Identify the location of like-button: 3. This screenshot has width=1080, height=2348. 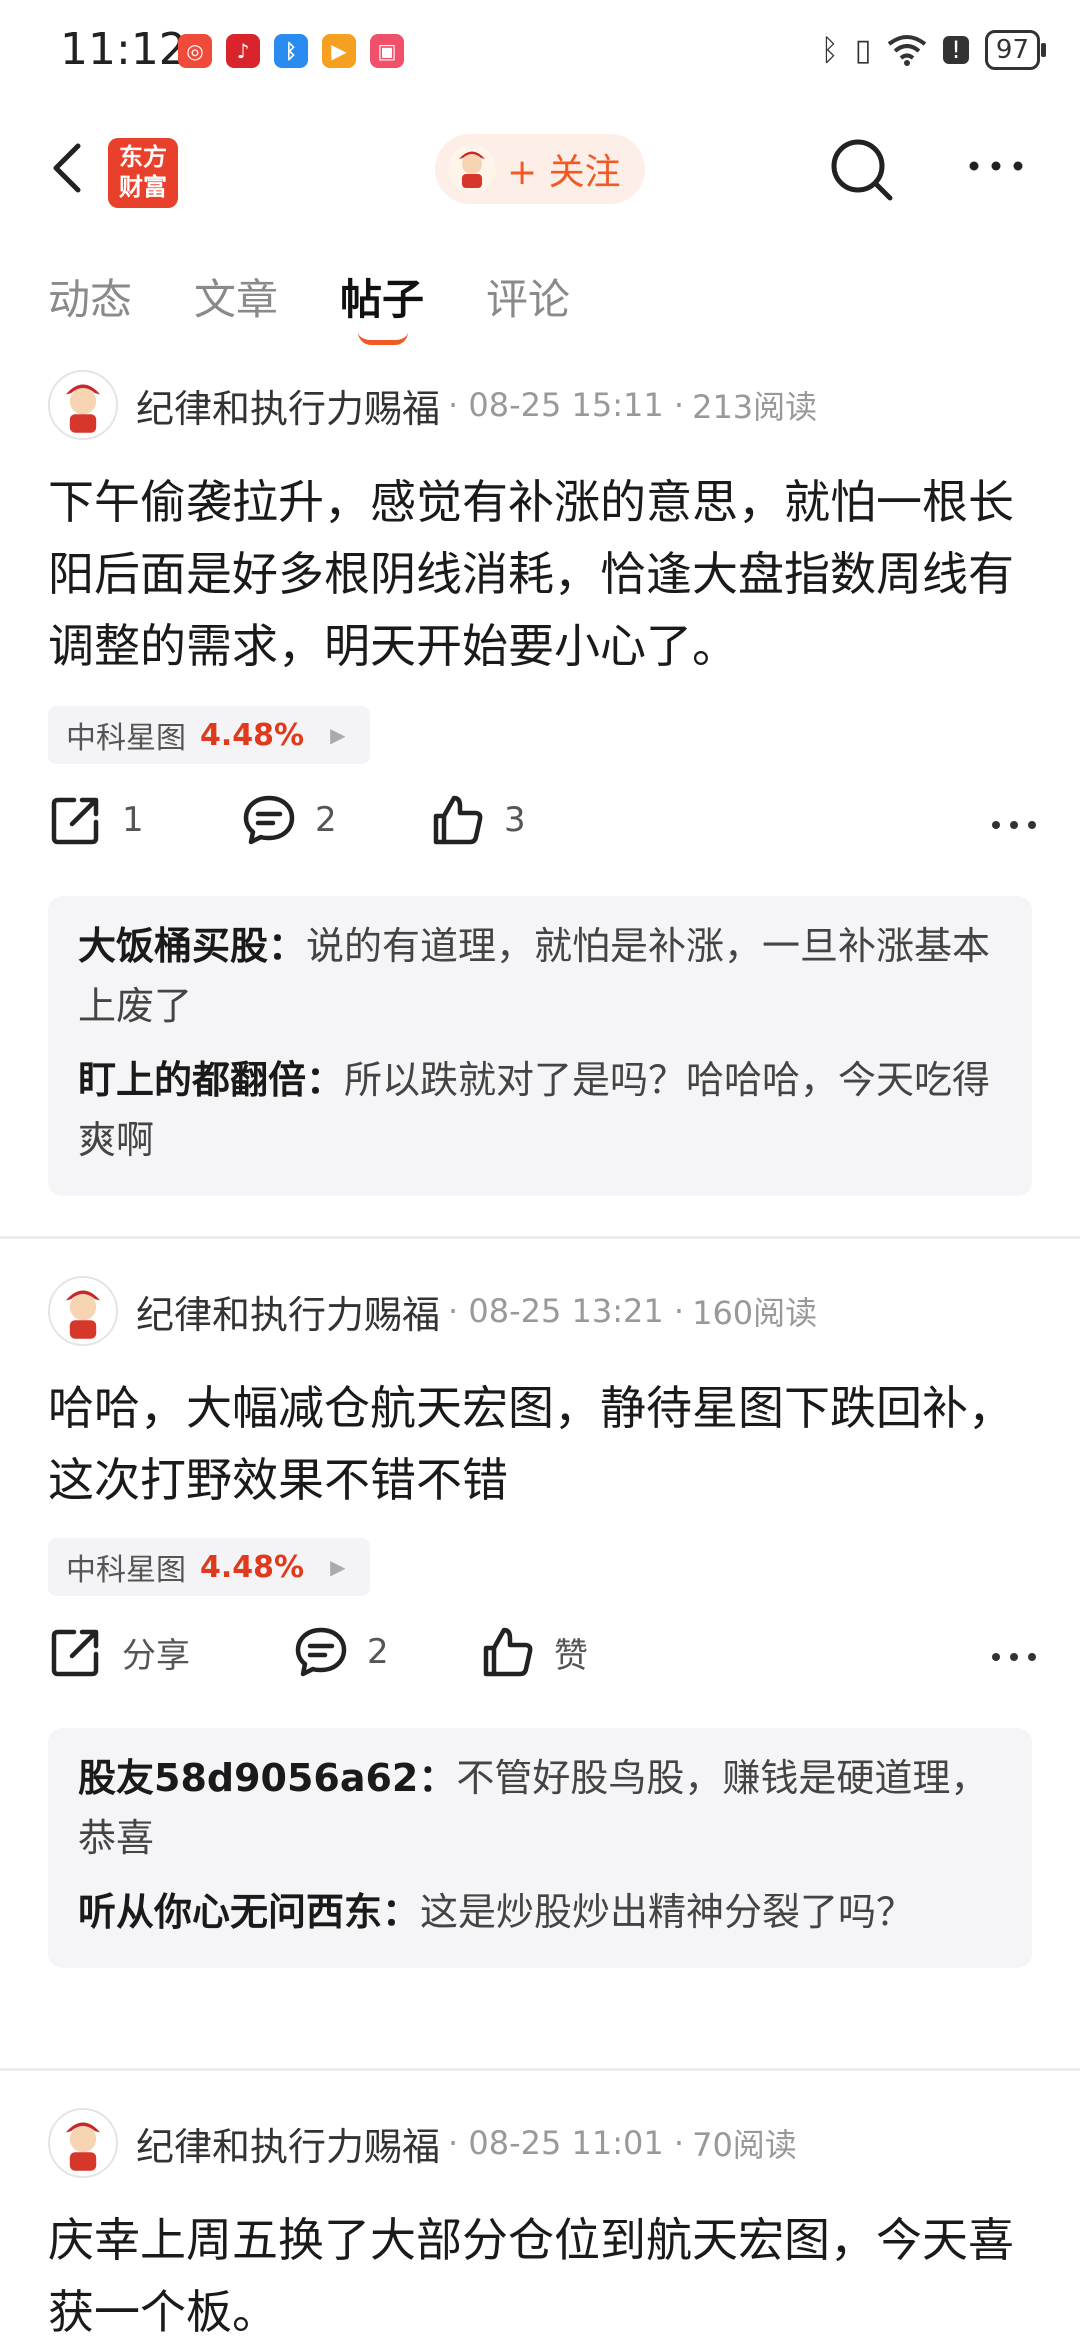
(478, 820).